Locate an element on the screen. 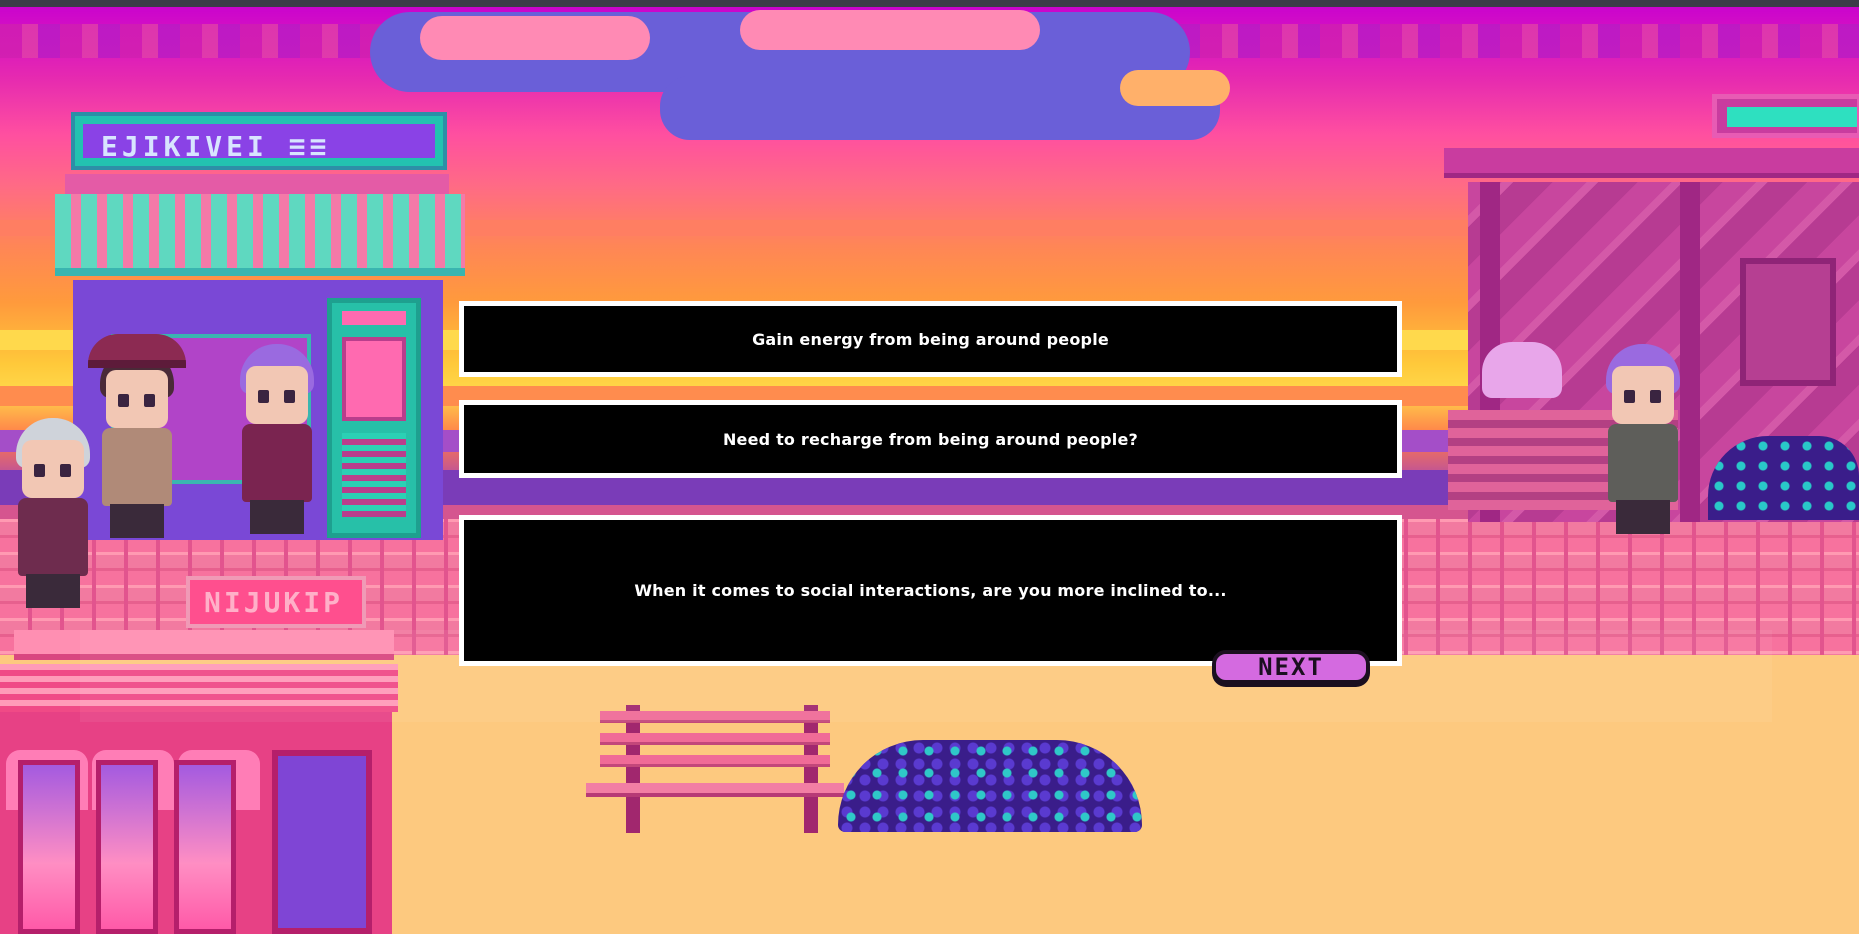 The height and width of the screenshot is (934, 1859). bus-stop-board is located at coordinates (1788, 322).